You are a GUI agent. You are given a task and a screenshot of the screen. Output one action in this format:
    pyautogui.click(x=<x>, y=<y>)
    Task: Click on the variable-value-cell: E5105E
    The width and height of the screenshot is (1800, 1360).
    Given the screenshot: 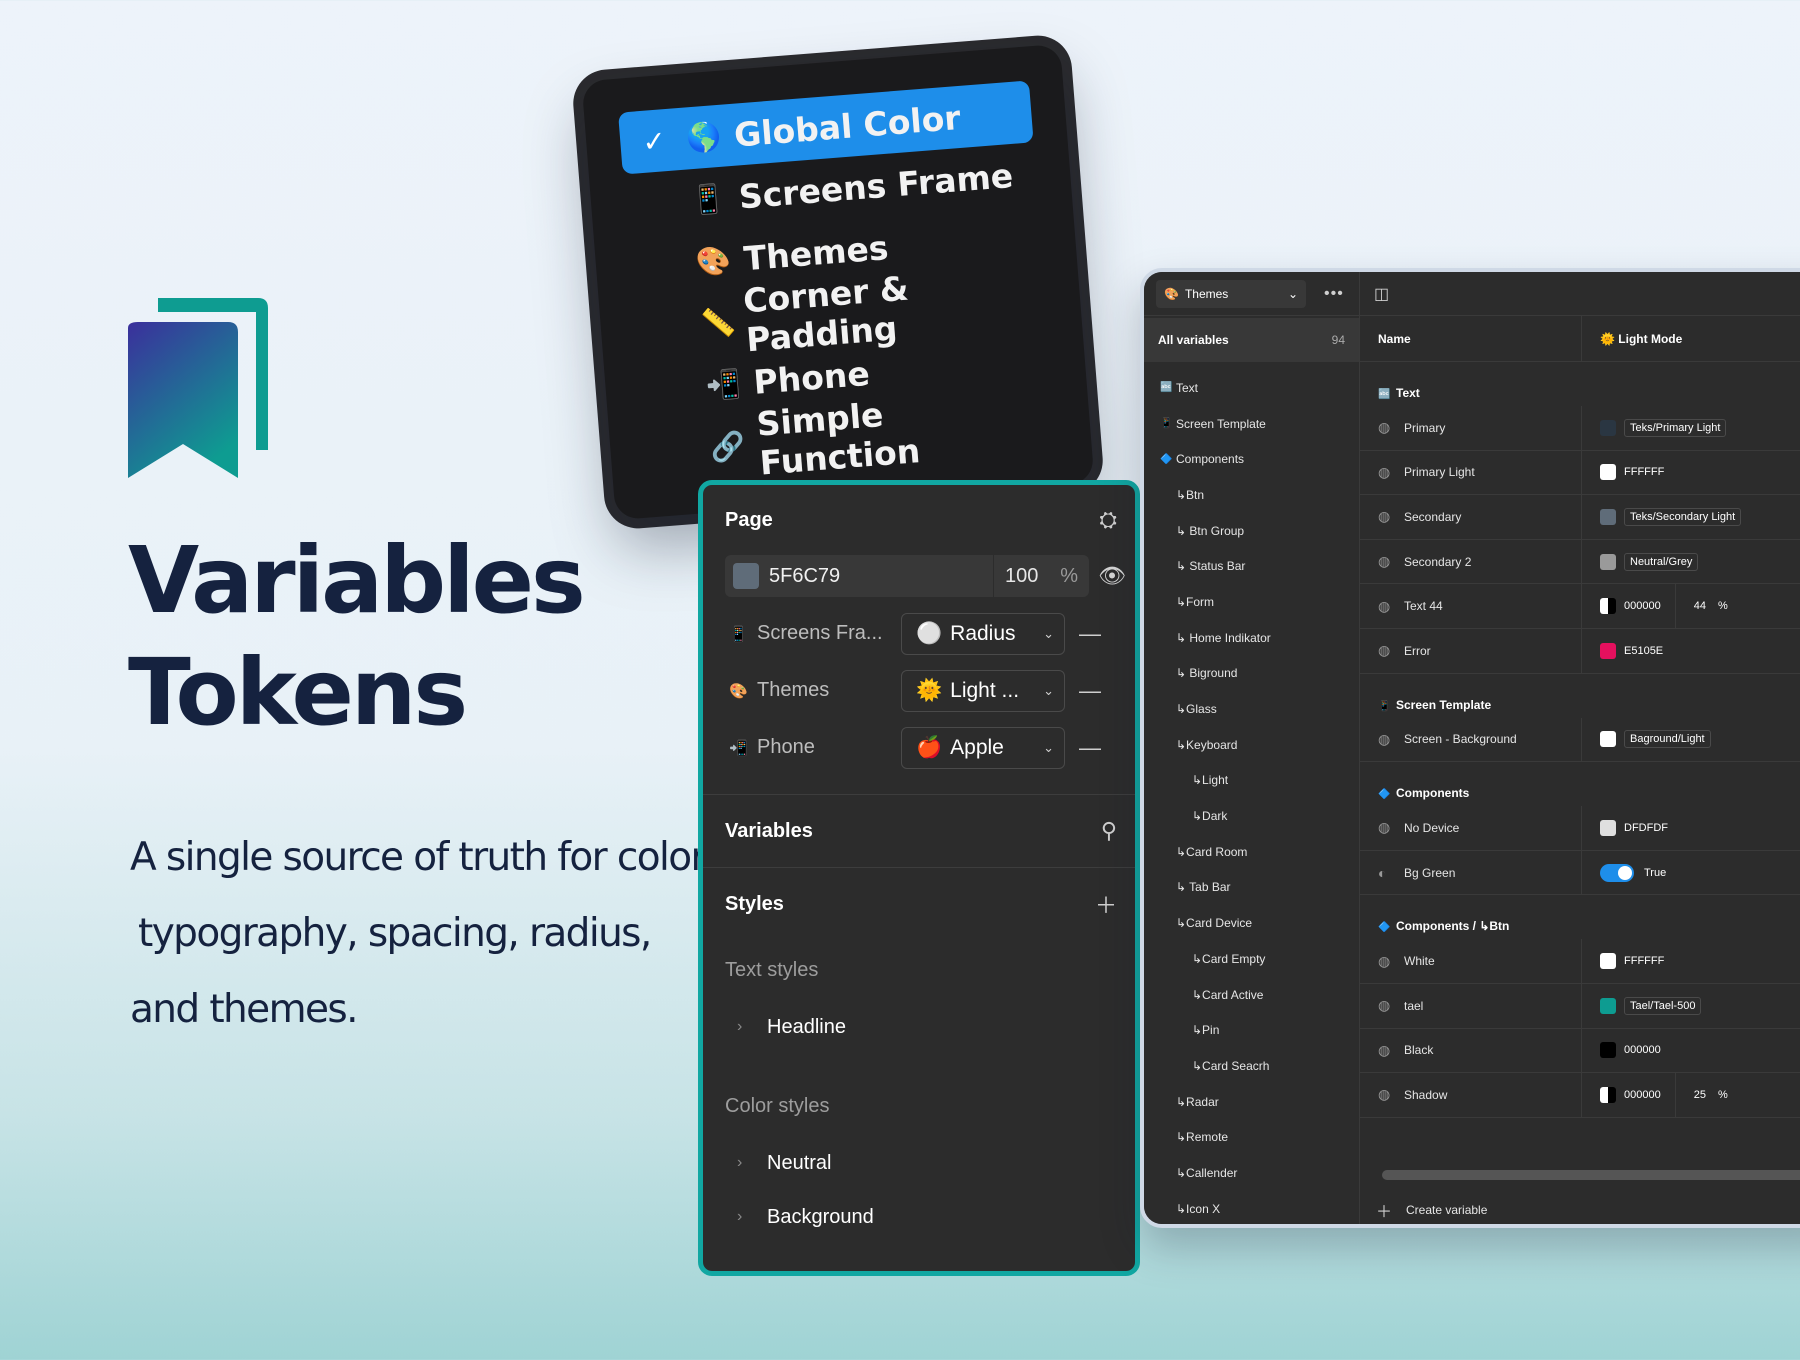 What is the action you would take?
    pyautogui.click(x=1691, y=651)
    